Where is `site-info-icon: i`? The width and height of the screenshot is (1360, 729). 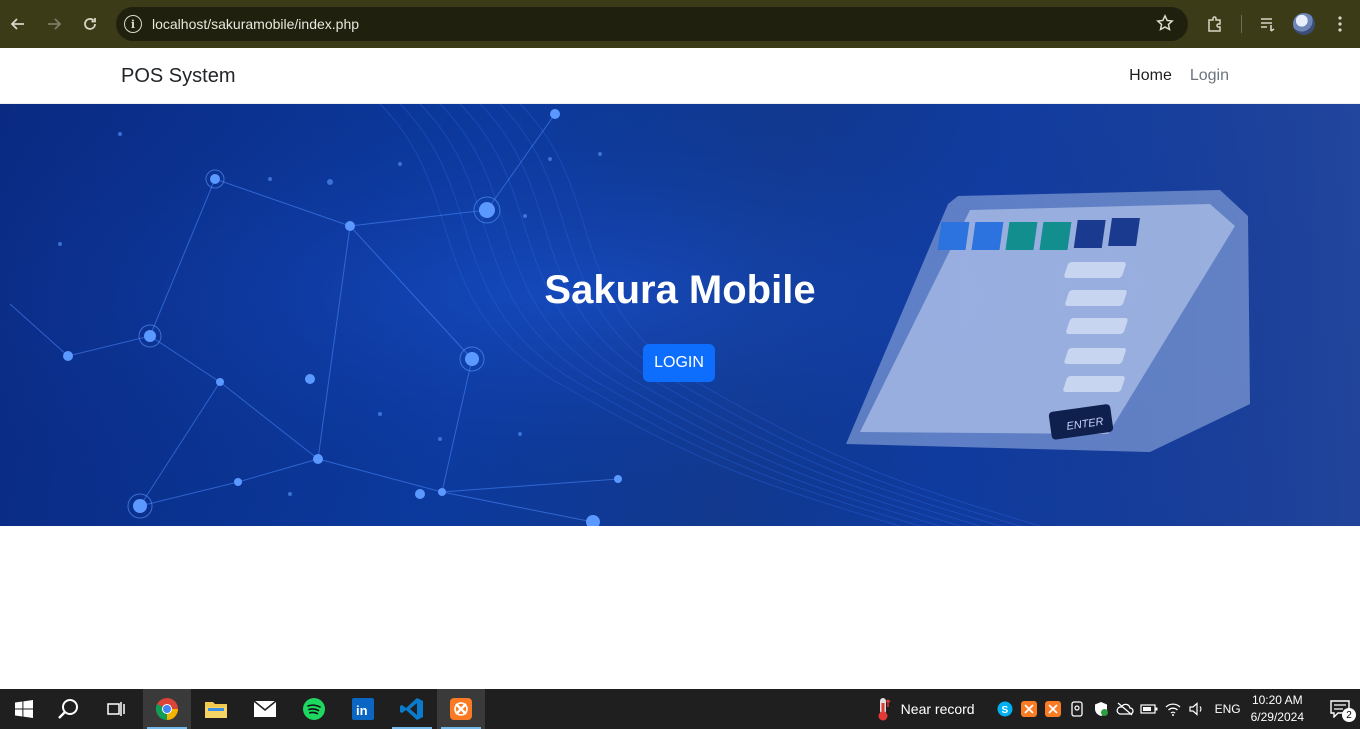 site-info-icon: i is located at coordinates (133, 24).